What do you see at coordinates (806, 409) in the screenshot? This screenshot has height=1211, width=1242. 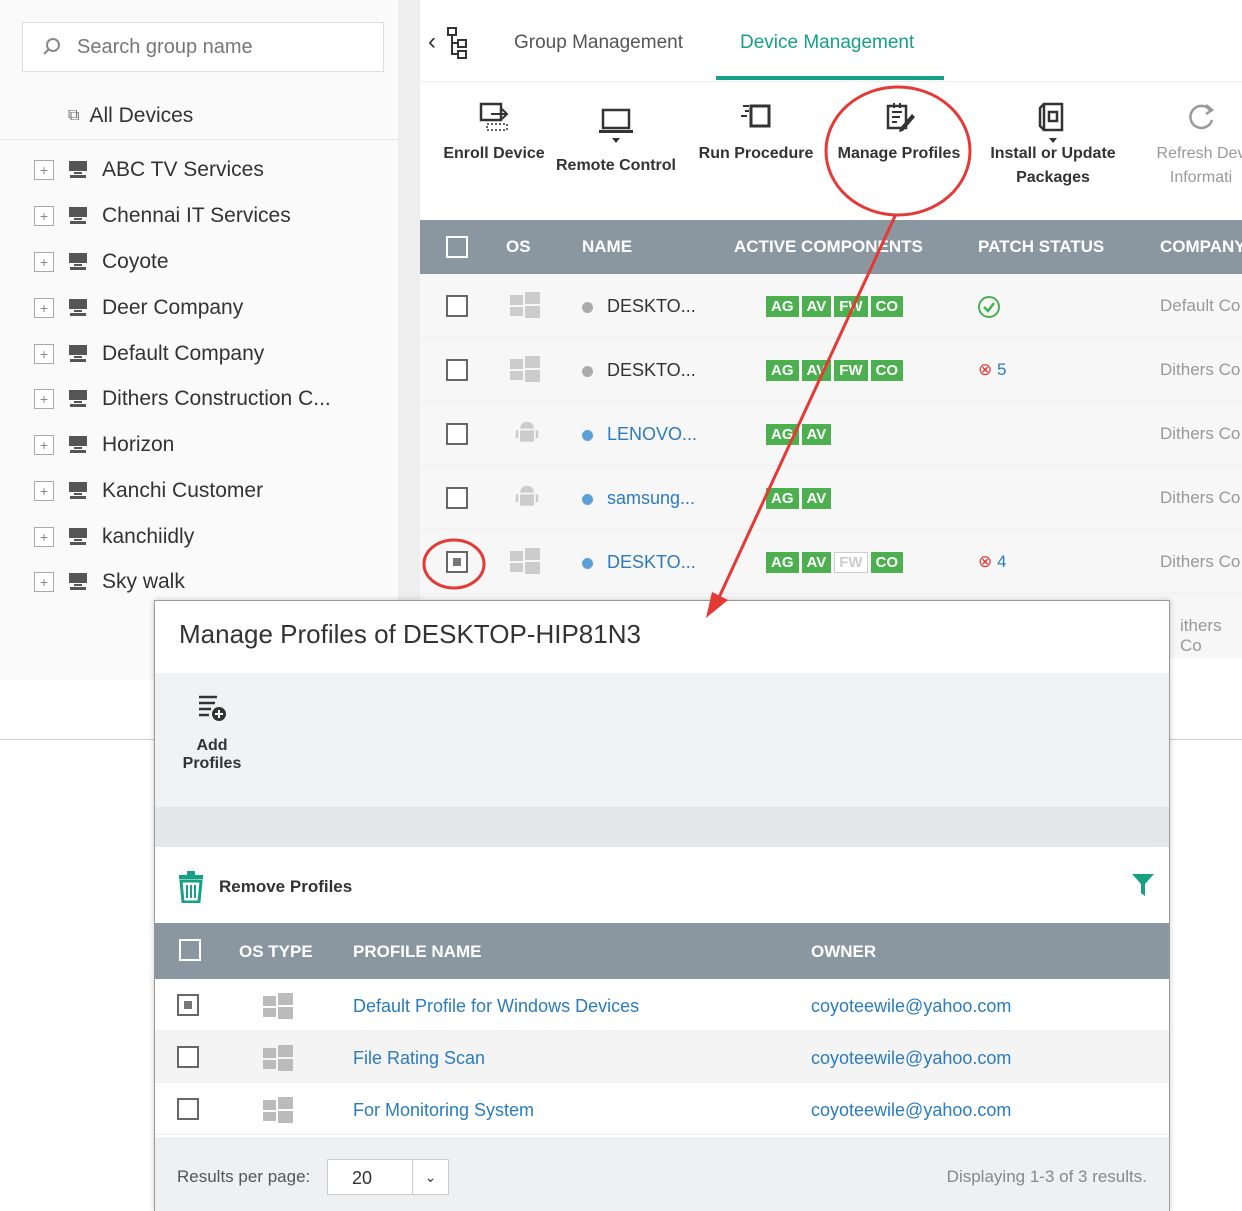 I see `annotation-arrow-line` at bounding box center [806, 409].